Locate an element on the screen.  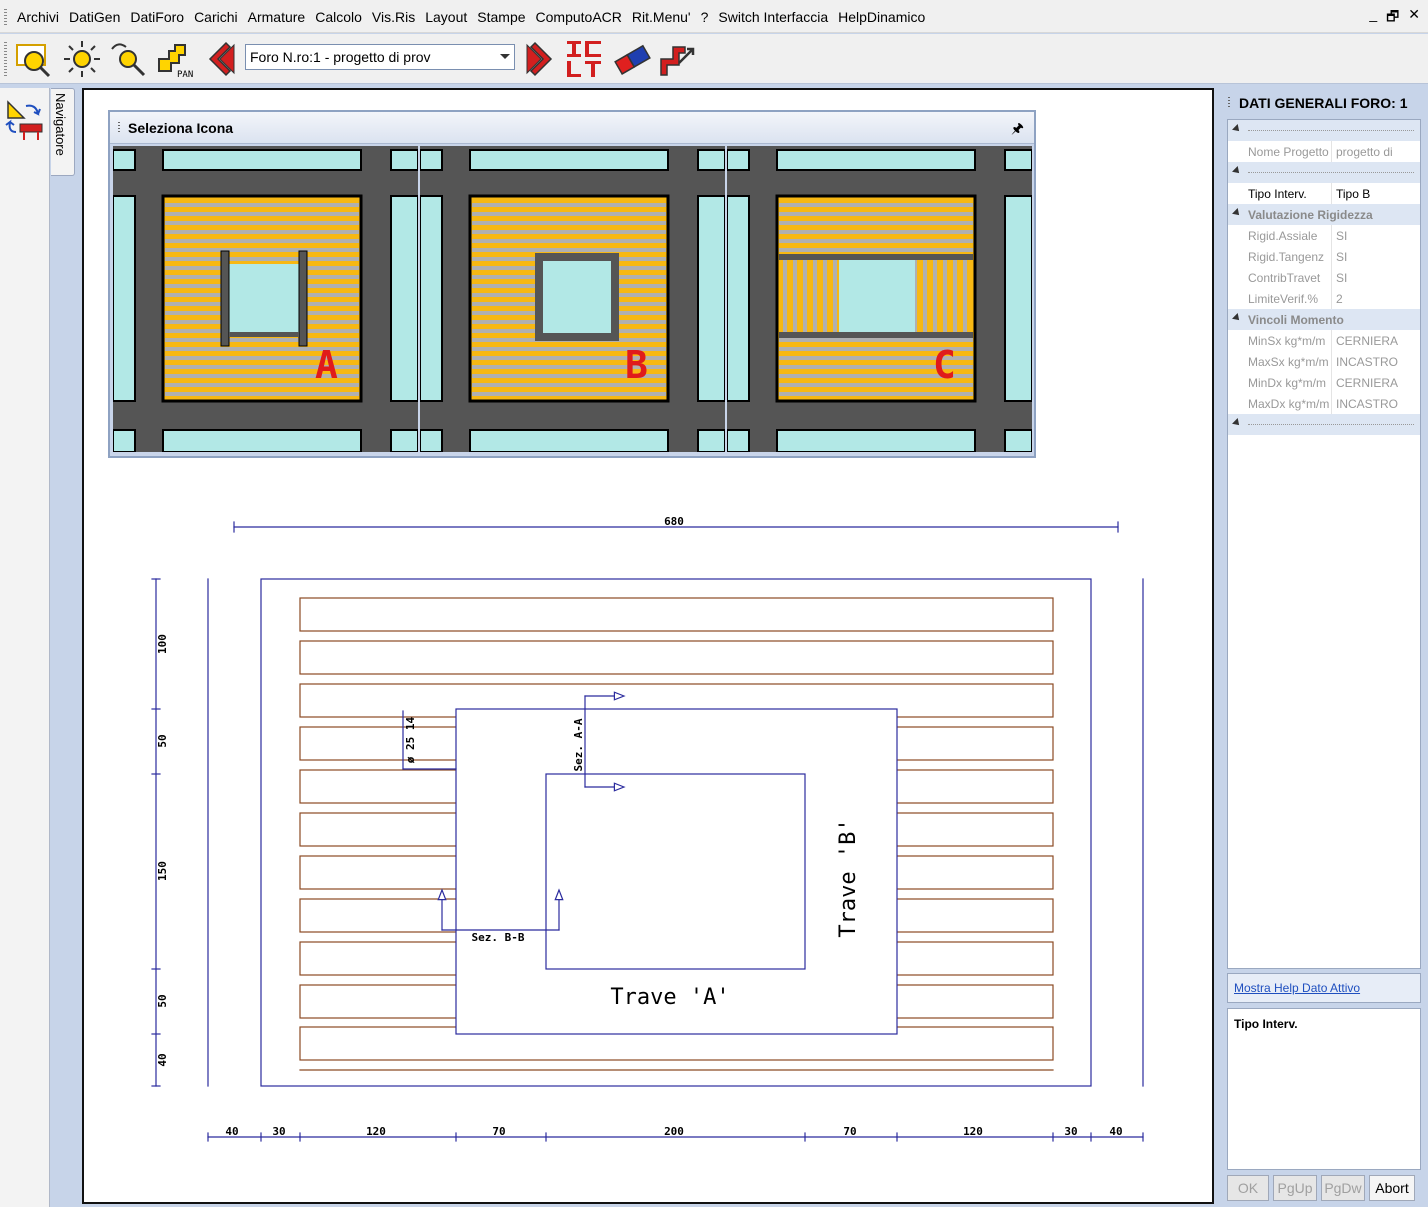
restore-button: 🗗 is located at coordinates (1392, 18).